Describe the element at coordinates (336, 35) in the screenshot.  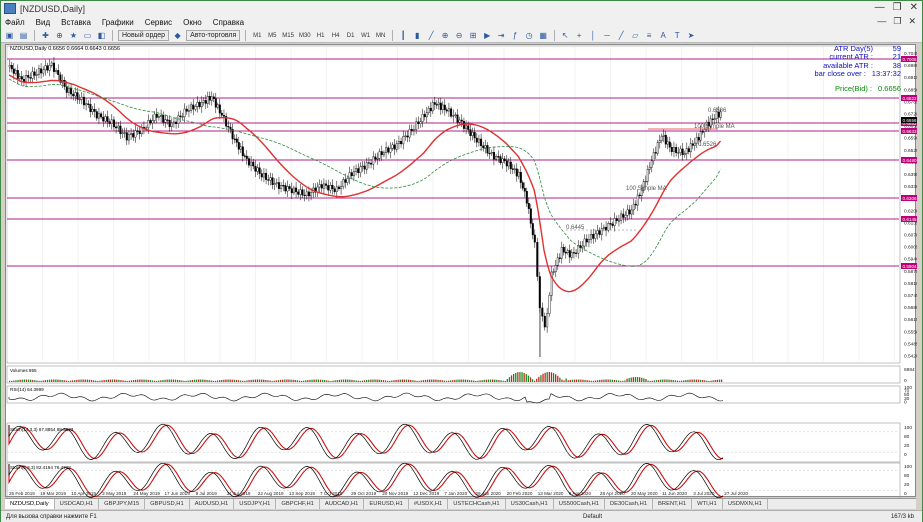
I see `tf-h4-button: H4` at that location.